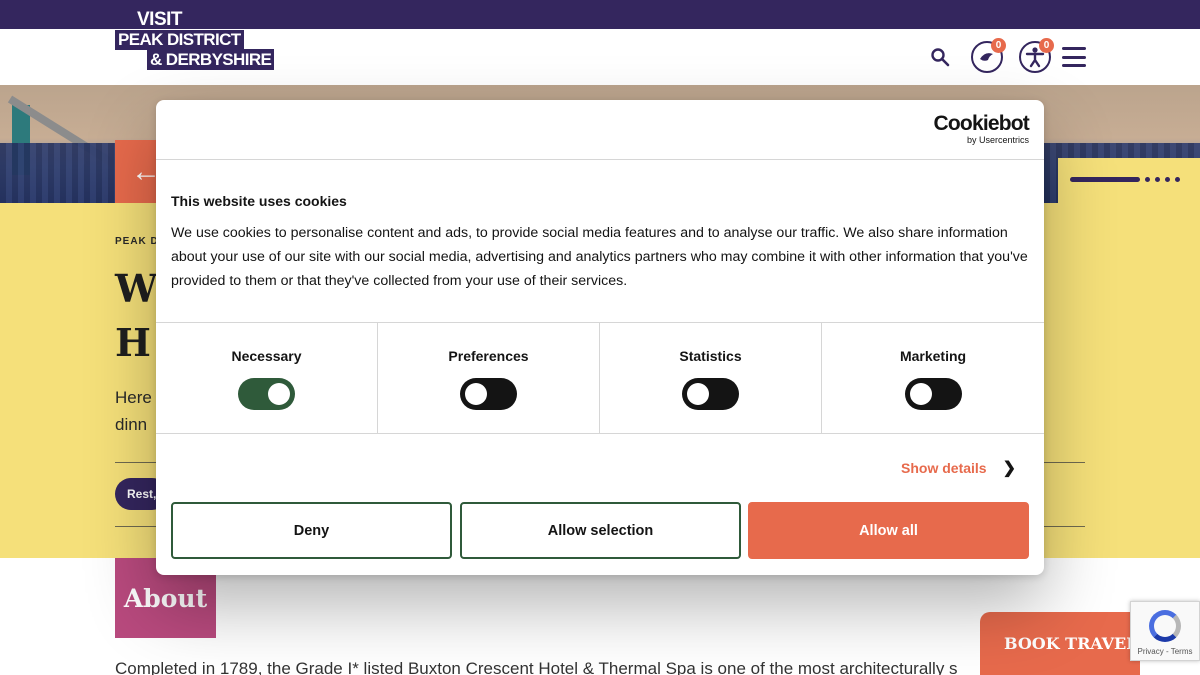  I want to click on toggle-statistics: Statistics, so click(711, 378).